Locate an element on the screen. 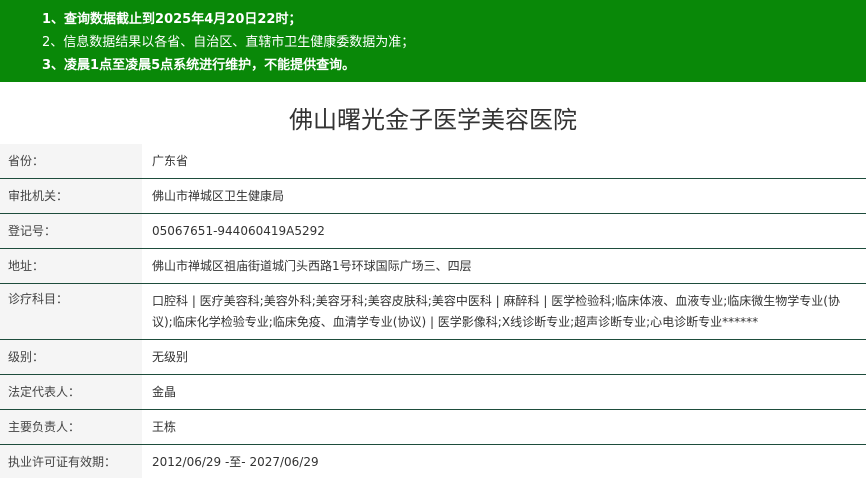 The width and height of the screenshot is (866, 478). table-row: 审批机关： 佛山市禅城区卫生健康局 is located at coordinates (433, 196).